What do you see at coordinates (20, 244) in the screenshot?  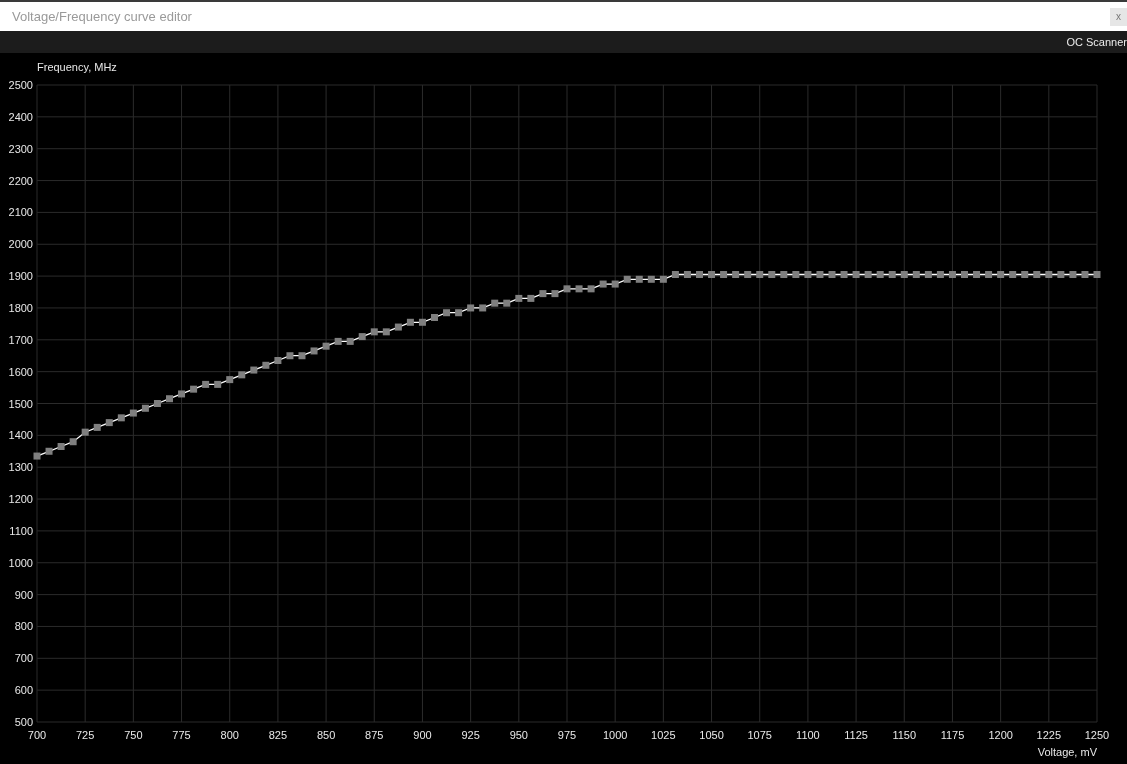 I see `y-tick-label: 2000` at bounding box center [20, 244].